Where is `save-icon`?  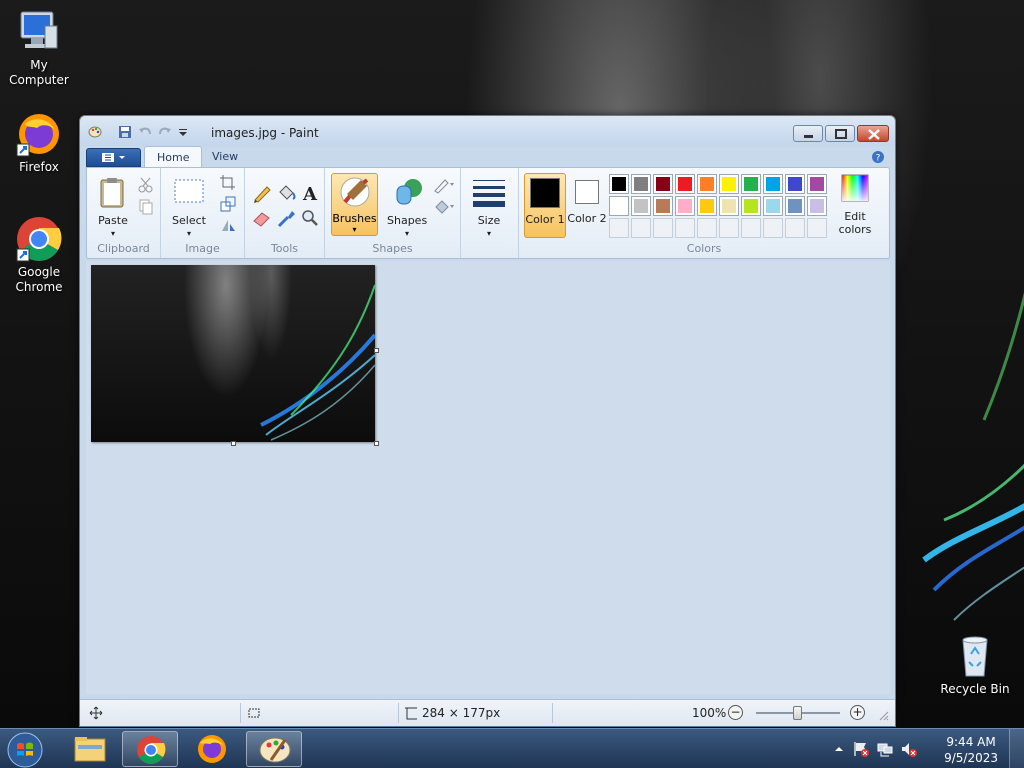 save-icon is located at coordinates (125, 132).